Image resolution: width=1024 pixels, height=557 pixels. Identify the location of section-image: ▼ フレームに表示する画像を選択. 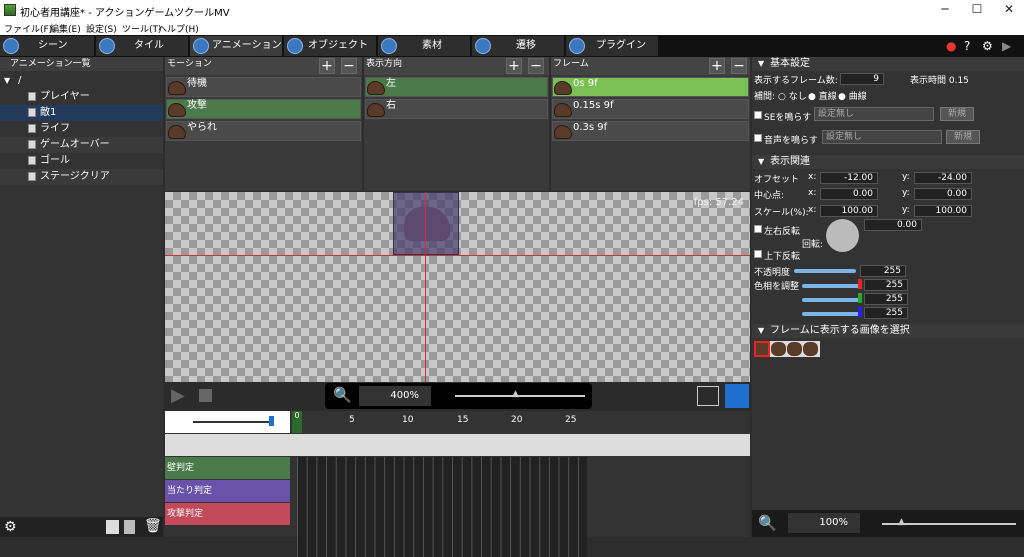
(888, 331).